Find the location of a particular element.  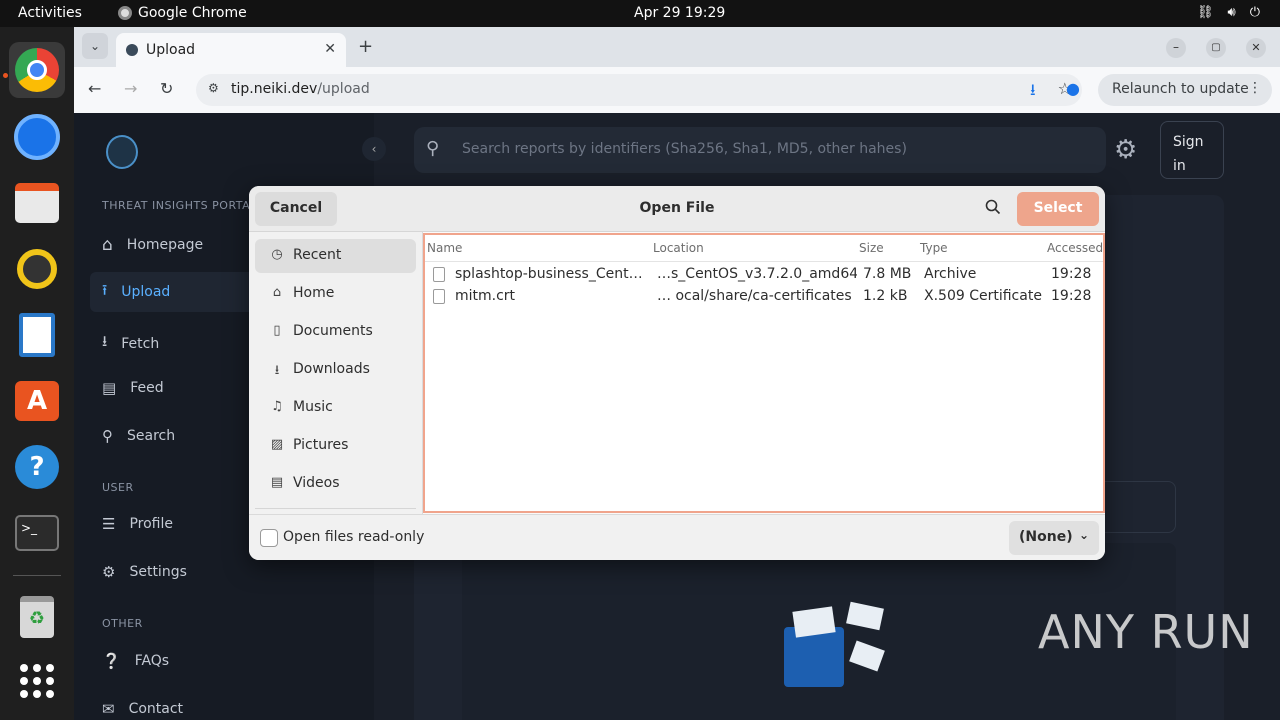

select-button: Select is located at coordinates (1058, 209).